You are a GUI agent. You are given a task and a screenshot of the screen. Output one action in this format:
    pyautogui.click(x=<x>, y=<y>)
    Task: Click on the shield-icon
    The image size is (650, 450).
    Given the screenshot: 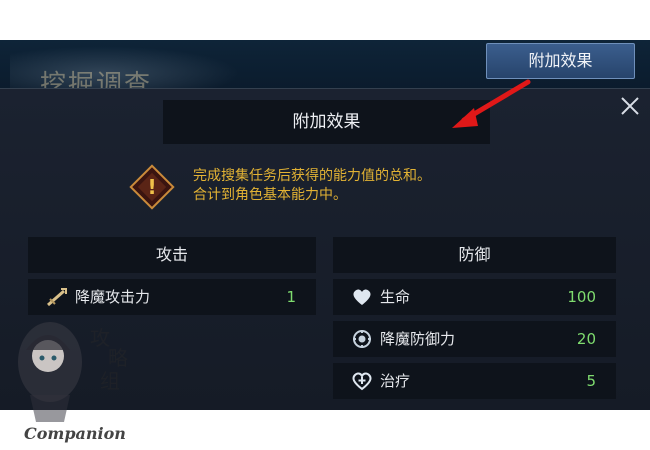 What is the action you would take?
    pyautogui.click(x=362, y=339)
    